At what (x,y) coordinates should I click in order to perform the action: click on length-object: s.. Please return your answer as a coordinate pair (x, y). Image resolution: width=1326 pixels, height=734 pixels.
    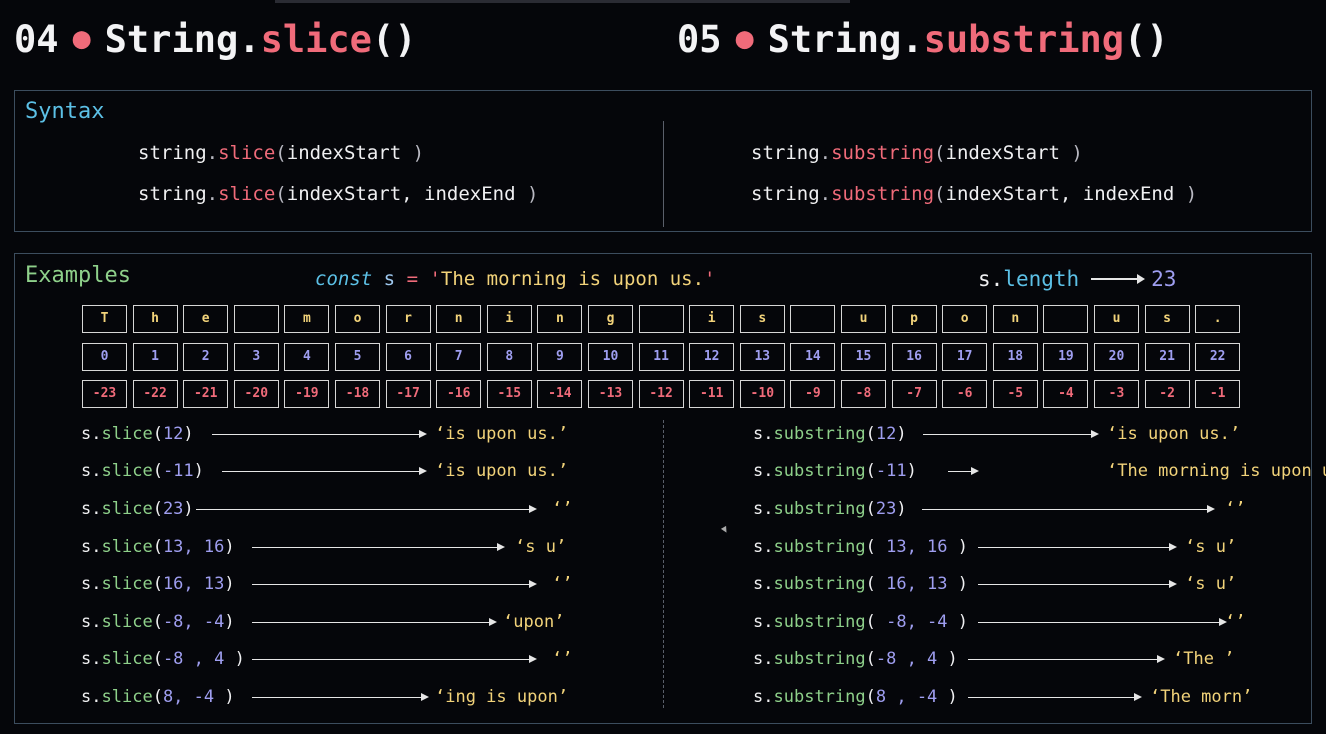
    Looking at the image, I should click on (991, 279).